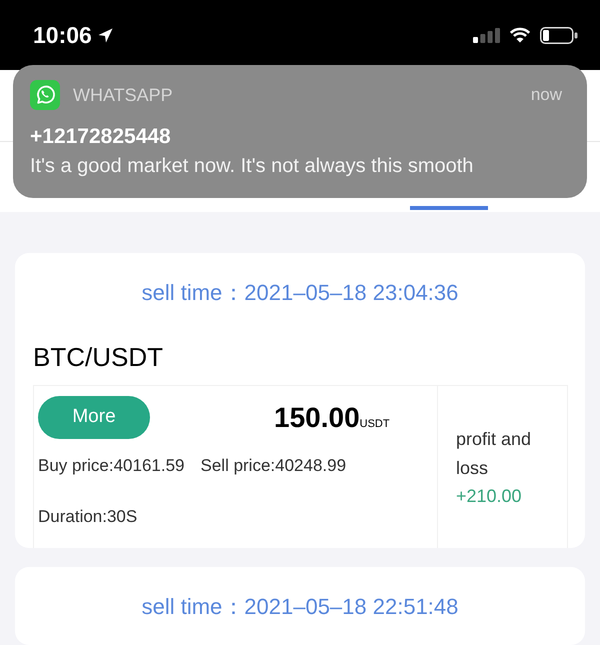 The height and width of the screenshot is (645, 600). I want to click on order-amount: 150.00, so click(317, 417).